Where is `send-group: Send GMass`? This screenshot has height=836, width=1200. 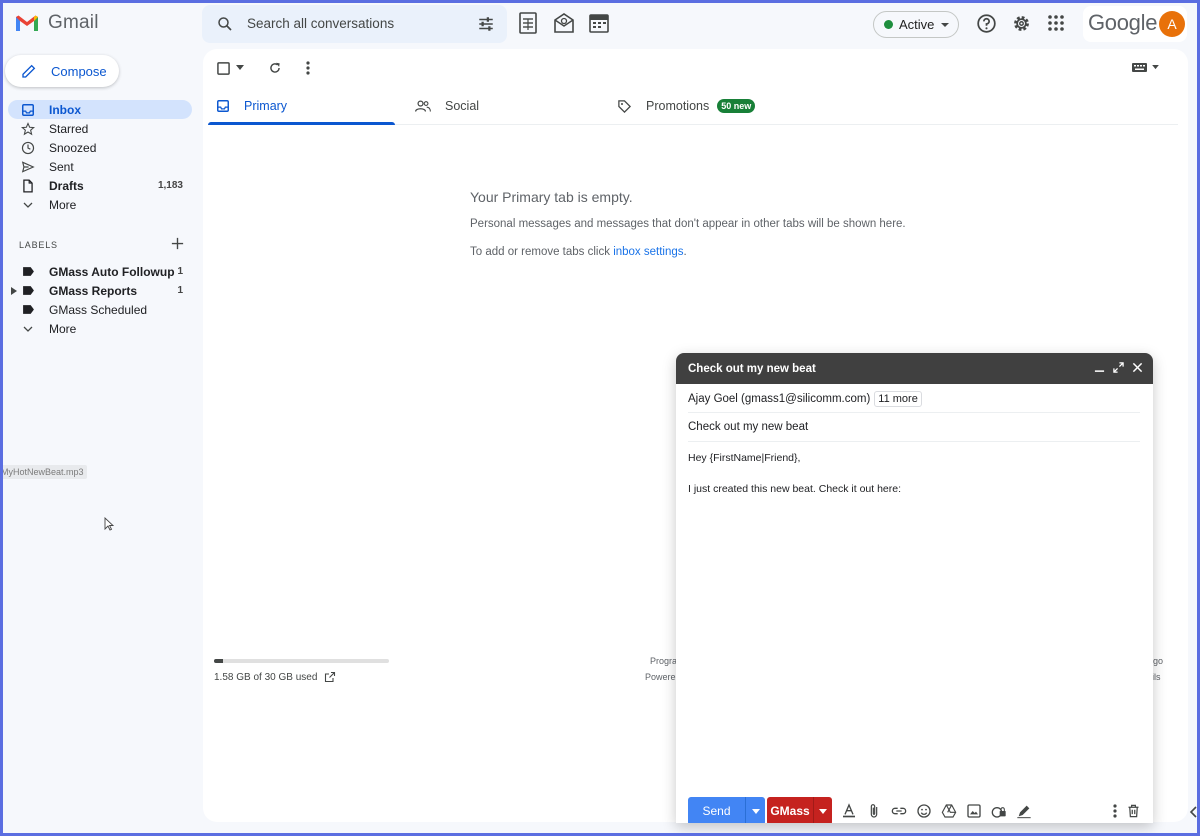
send-group: Send GMass is located at coordinates (760, 810).